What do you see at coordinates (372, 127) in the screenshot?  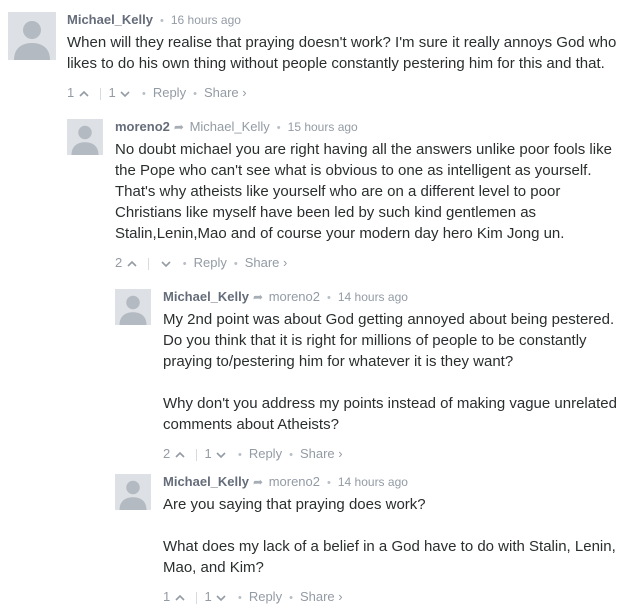 I see `comment-header: moreno2 ➦ Michael_Kelly • 15 hours ago` at bounding box center [372, 127].